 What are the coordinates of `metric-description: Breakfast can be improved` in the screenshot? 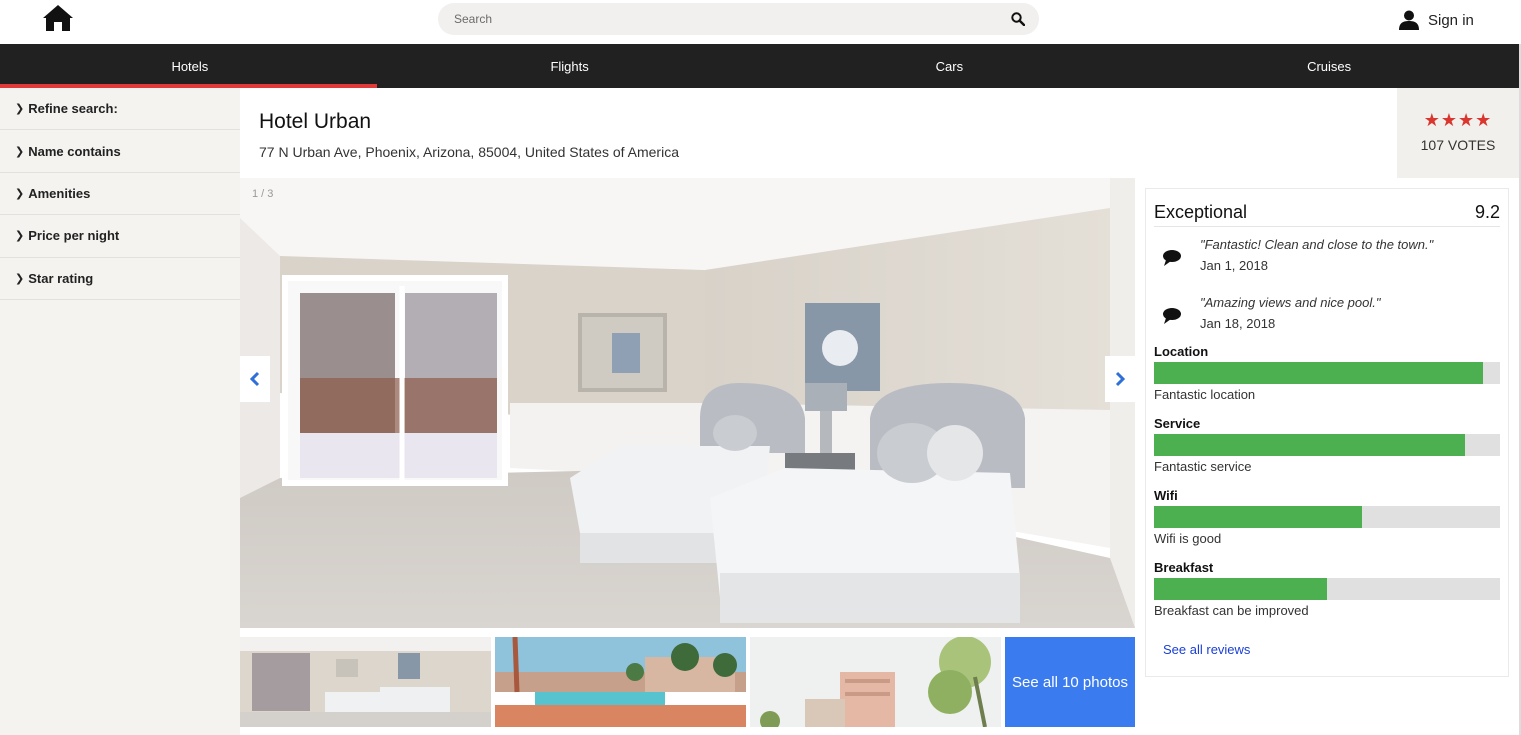 It's located at (1231, 610).